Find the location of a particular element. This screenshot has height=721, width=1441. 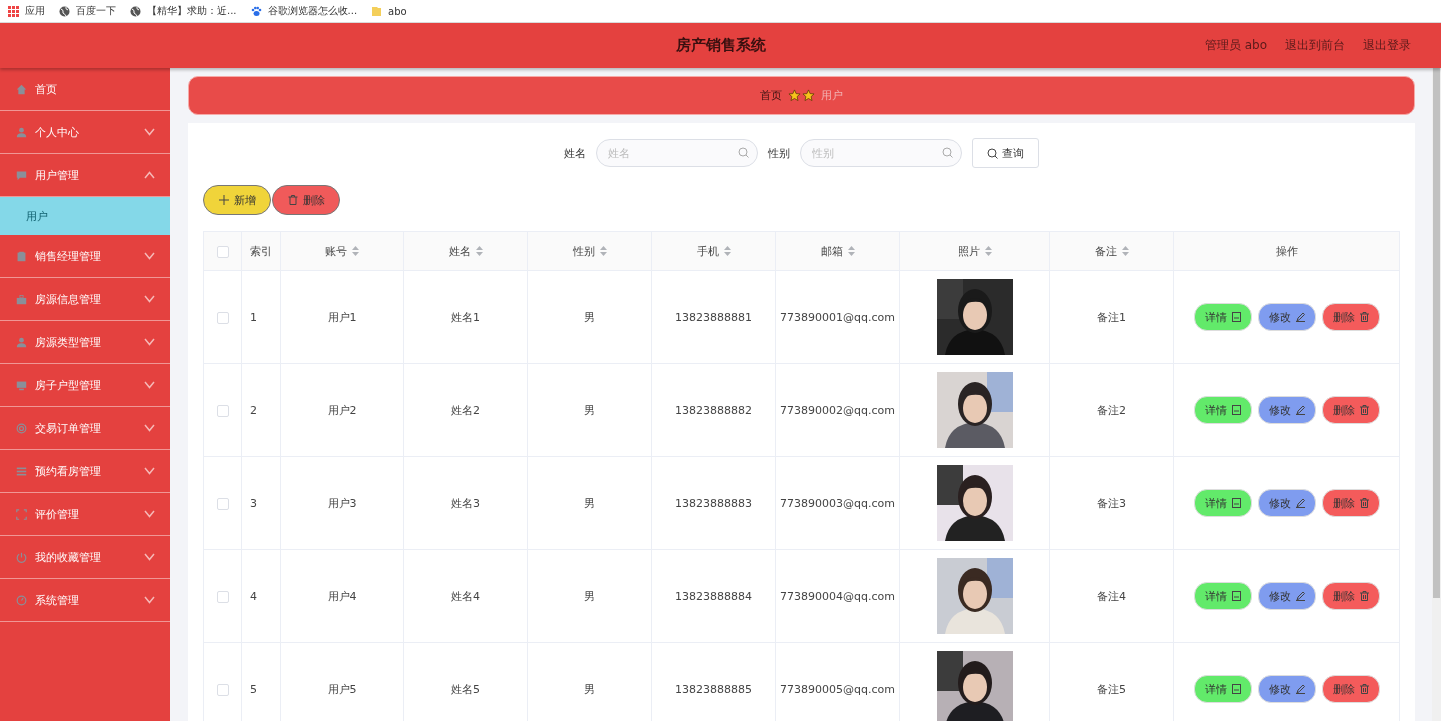

table-cell: 13823888885 is located at coordinates (713, 689).